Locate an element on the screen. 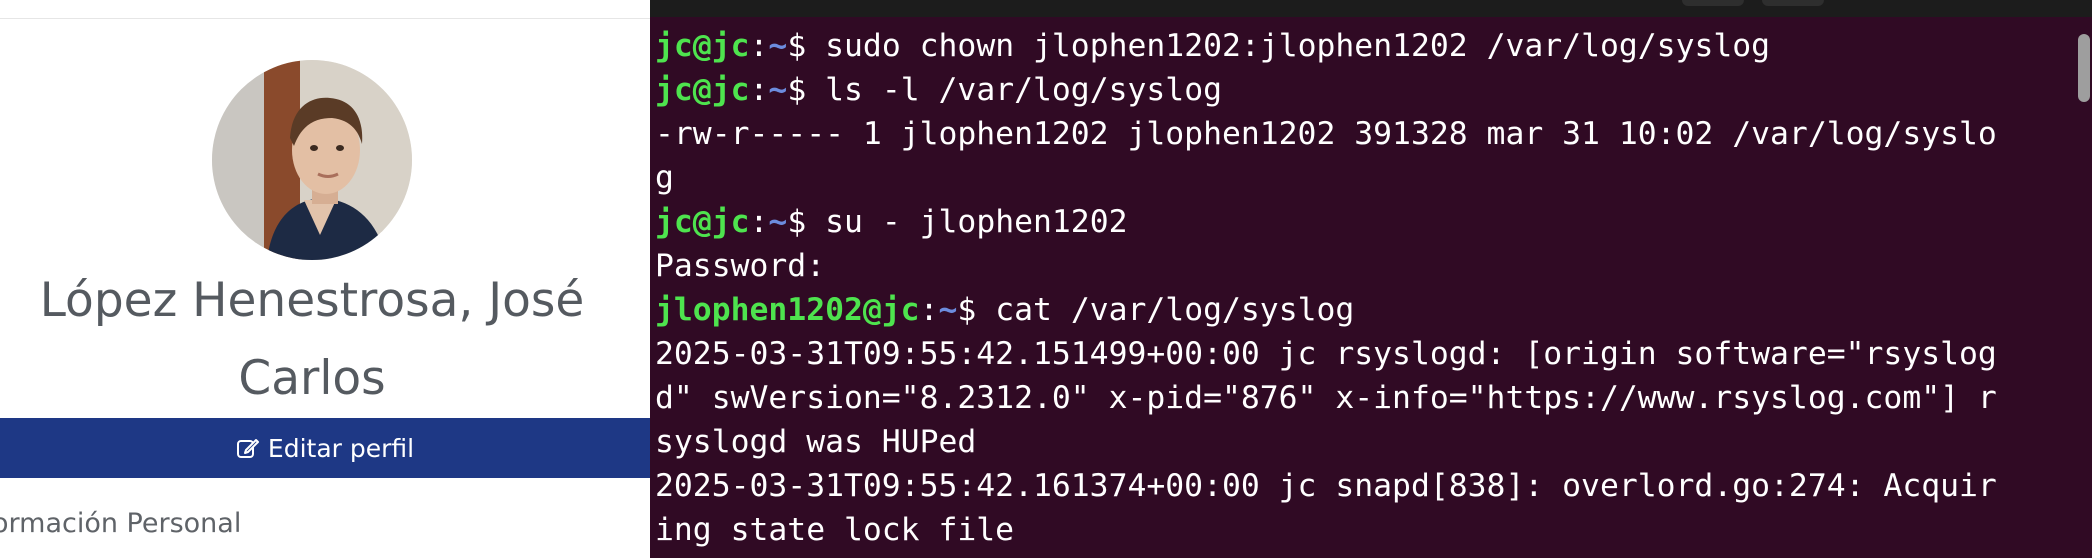  profile-photo is located at coordinates (312, 160).